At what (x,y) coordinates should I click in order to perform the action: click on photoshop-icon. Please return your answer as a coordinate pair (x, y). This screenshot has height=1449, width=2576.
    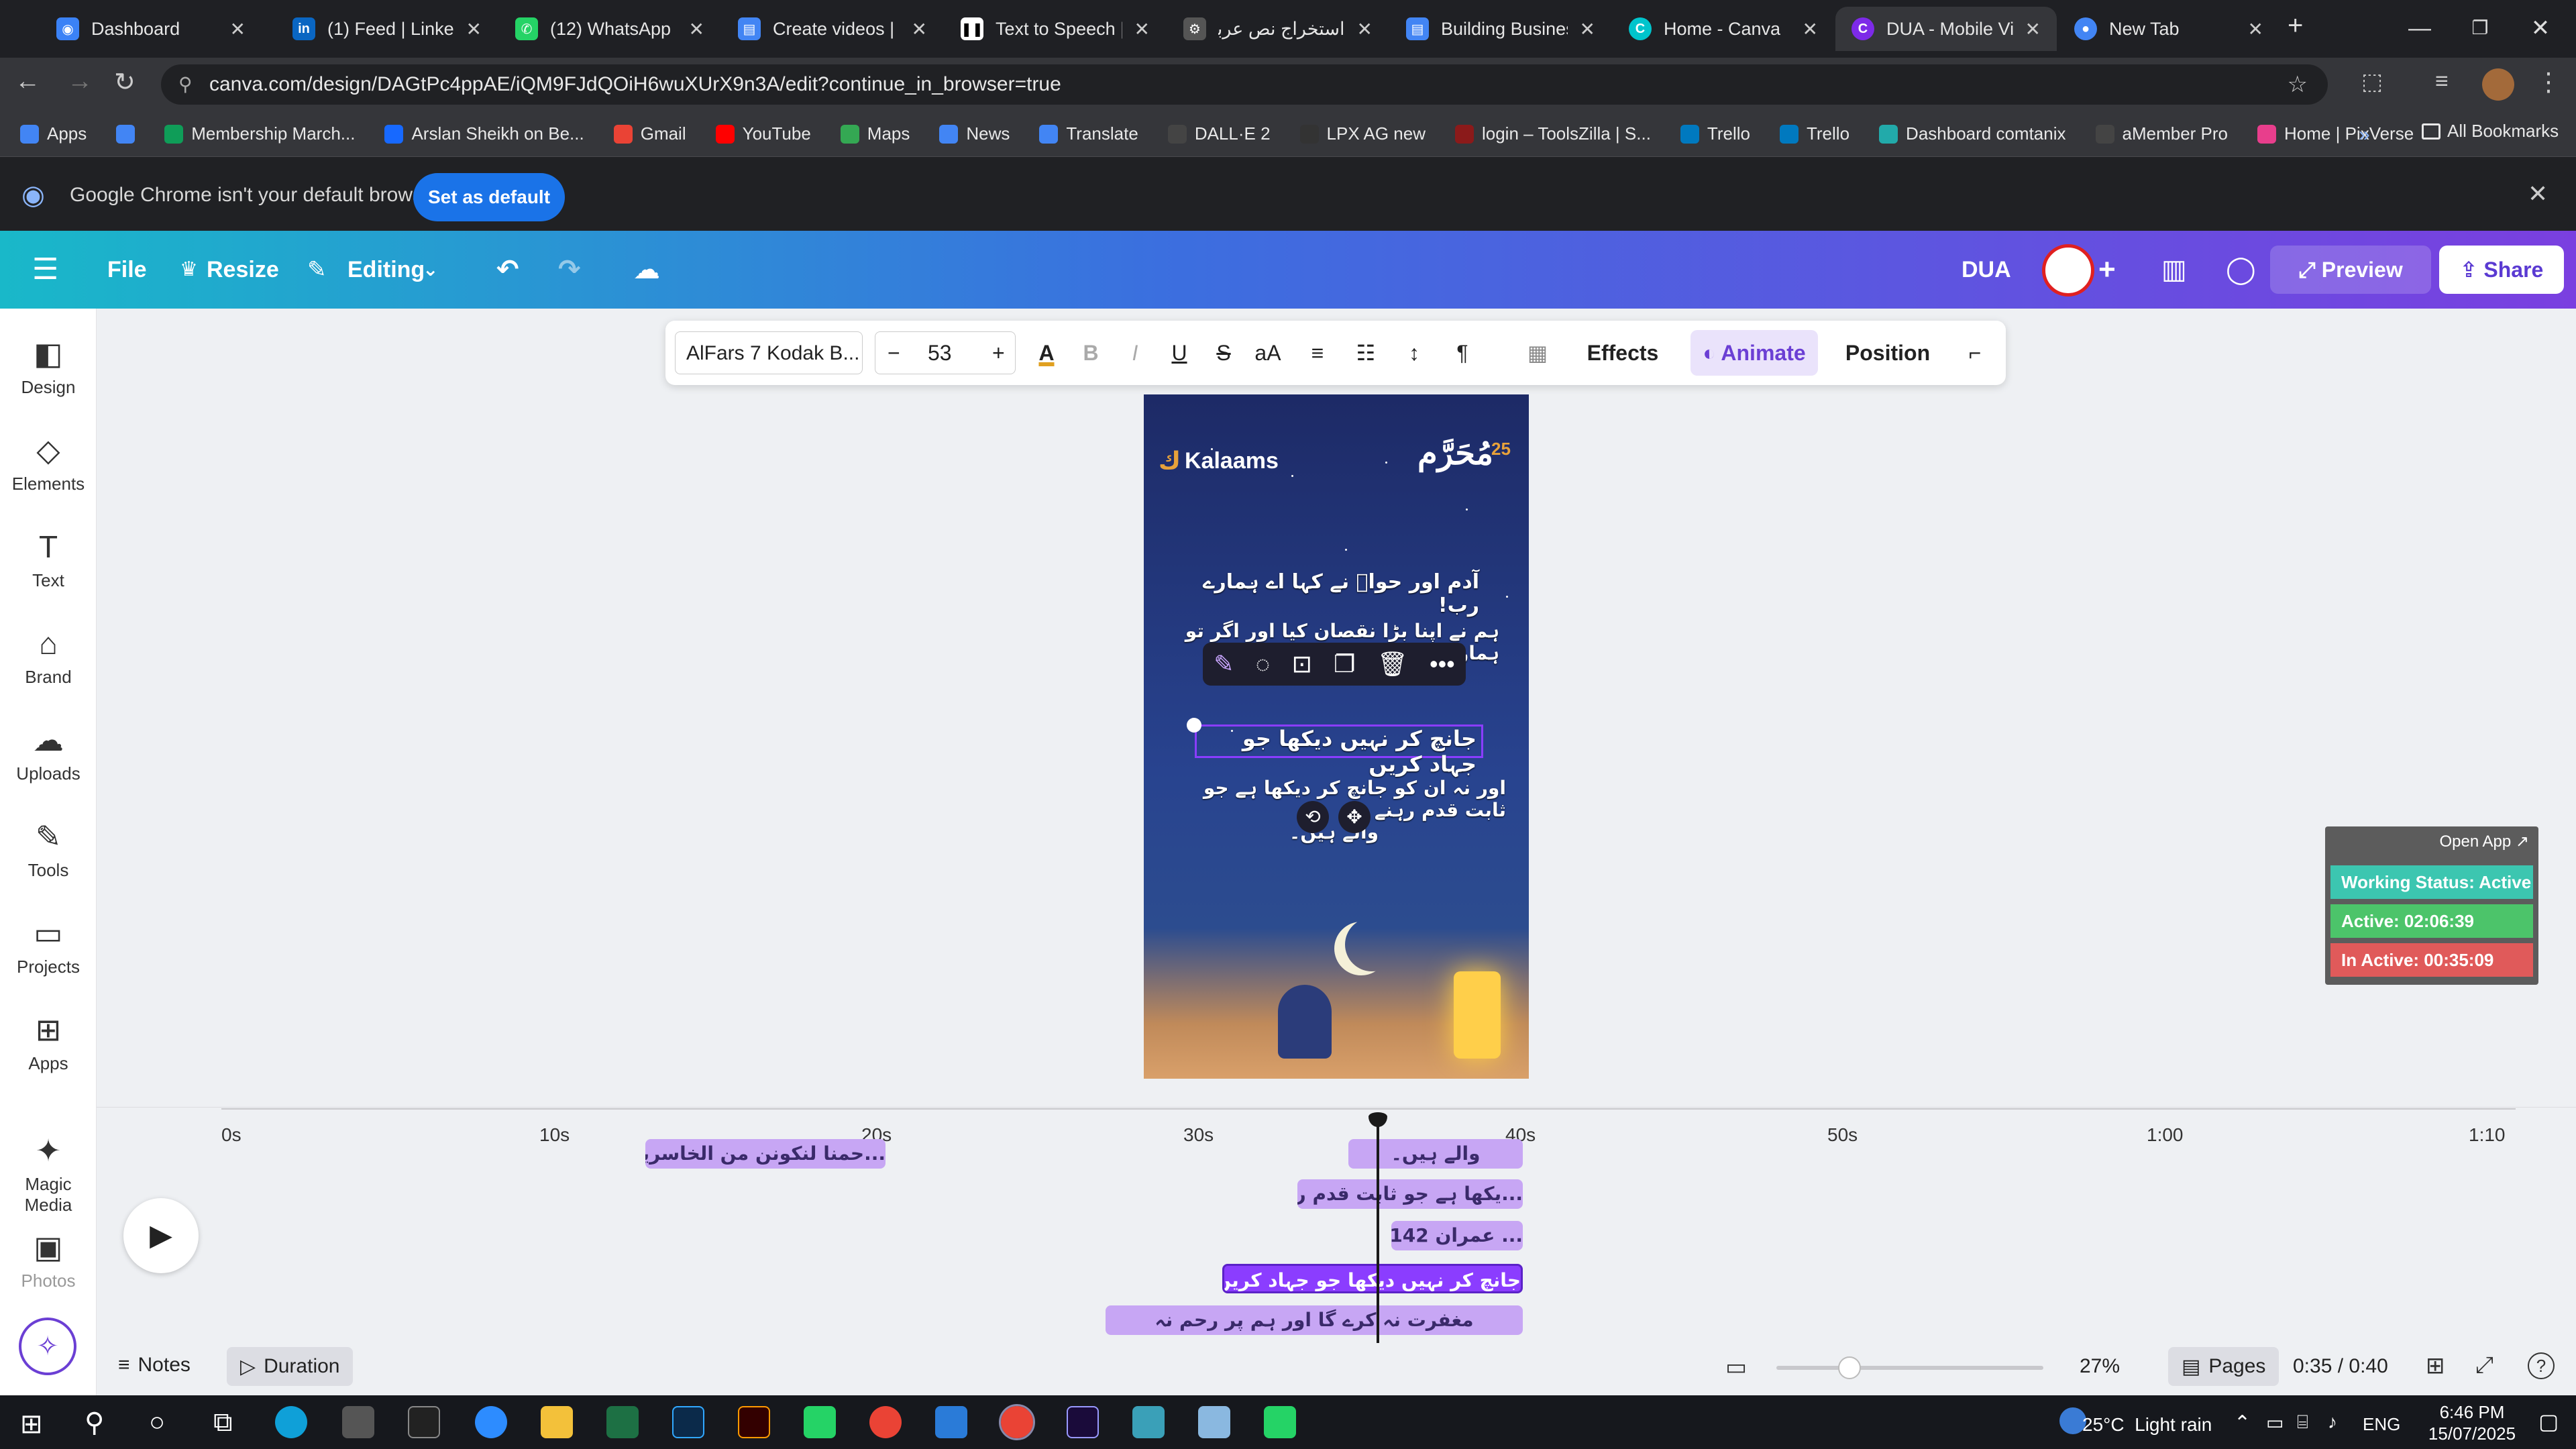
    Looking at the image, I should click on (688, 1422).